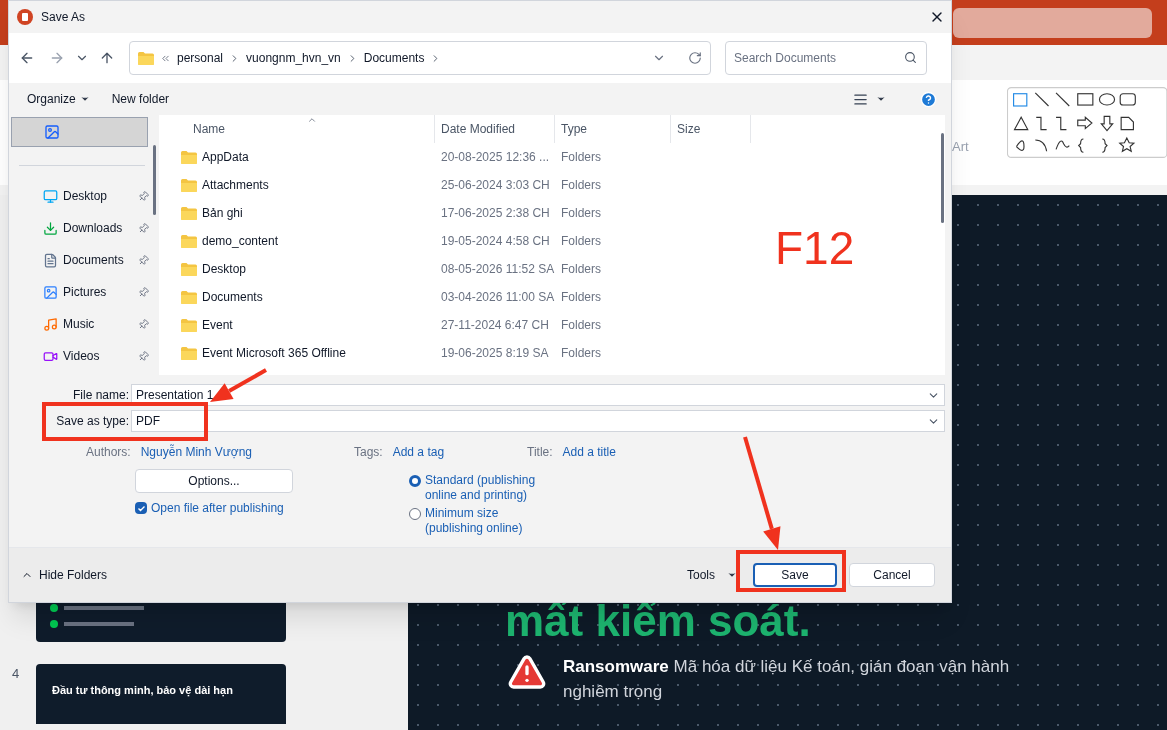 Image resolution: width=1167 pixels, height=730 pixels. What do you see at coordinates (538, 421) in the screenshot?
I see `file-type-dropdown: PDF` at bounding box center [538, 421].